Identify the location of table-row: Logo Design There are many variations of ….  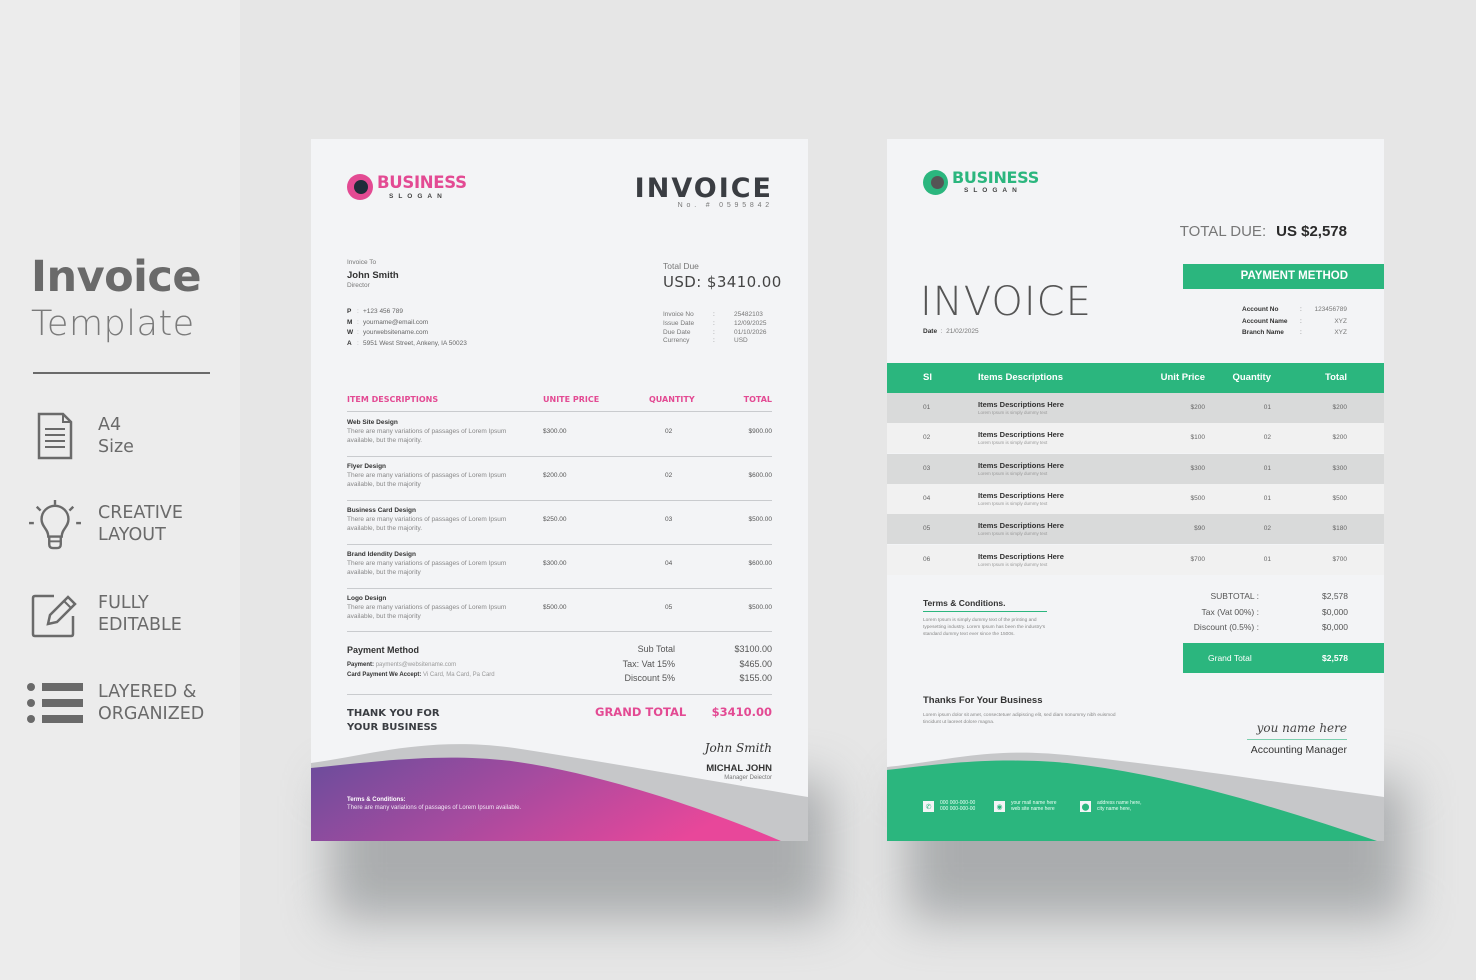
(559, 615).